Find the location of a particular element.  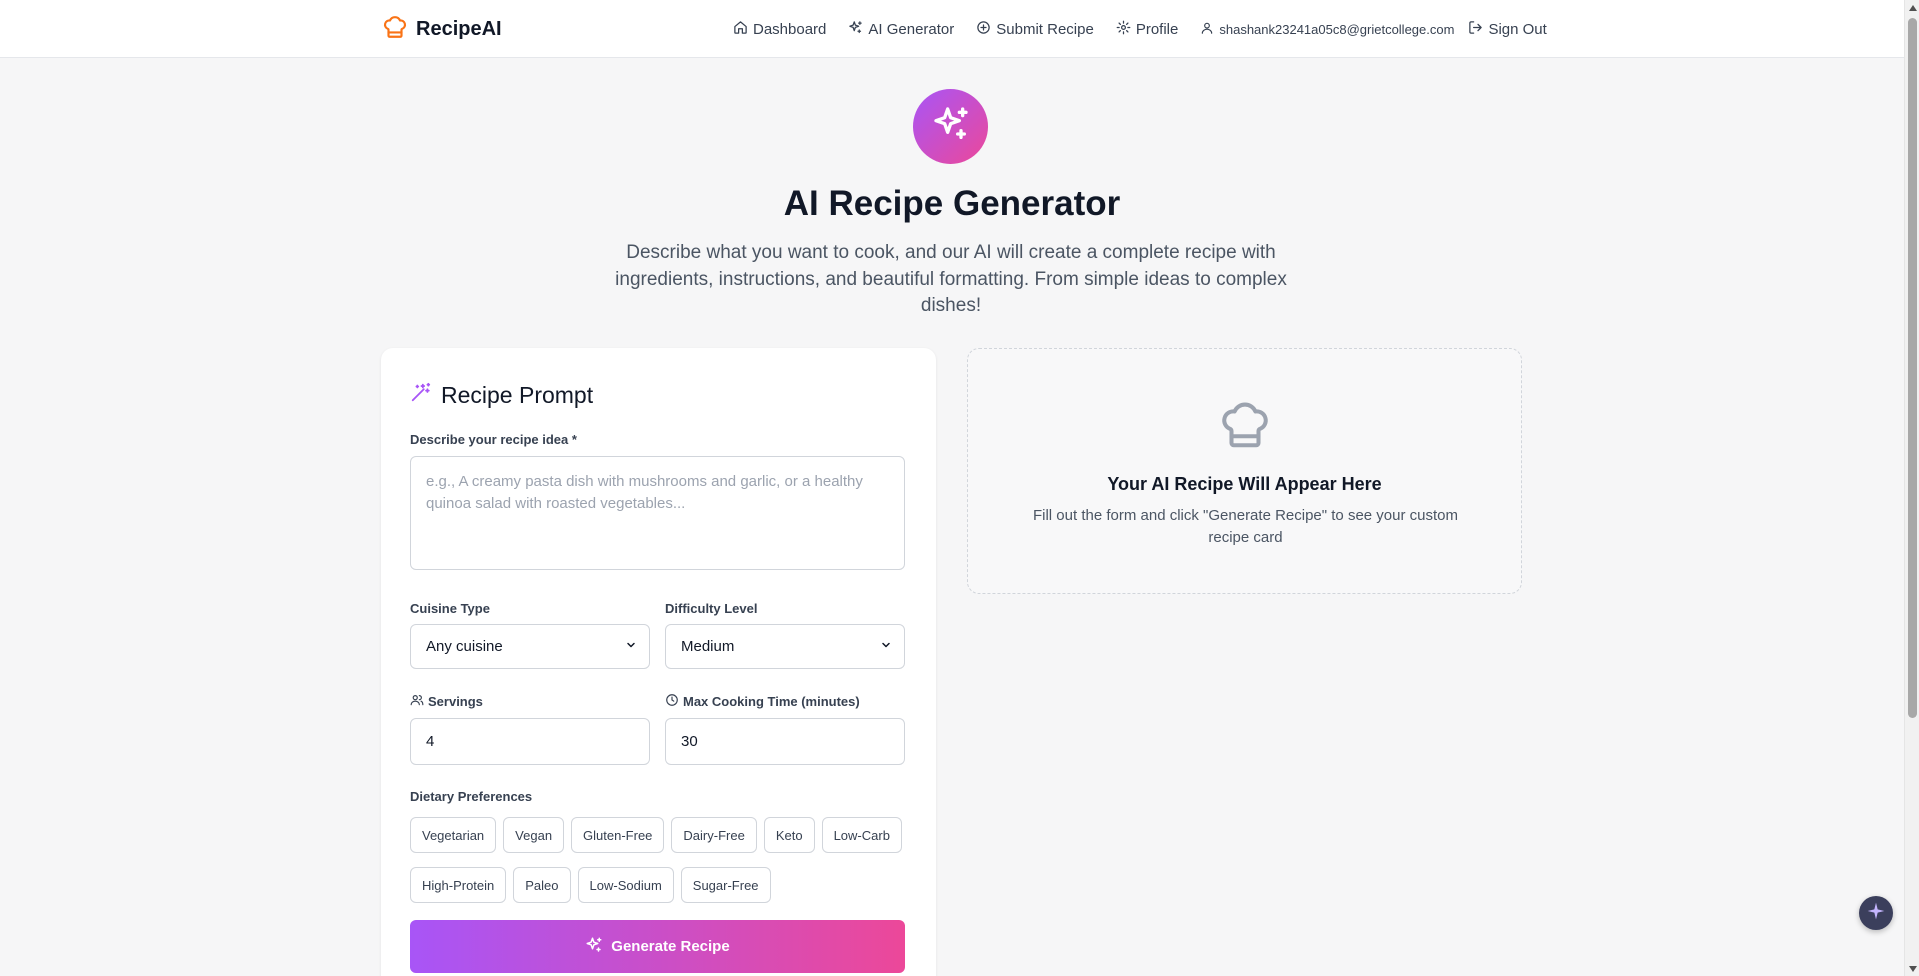

max-cooking-time-input is located at coordinates (785, 741).